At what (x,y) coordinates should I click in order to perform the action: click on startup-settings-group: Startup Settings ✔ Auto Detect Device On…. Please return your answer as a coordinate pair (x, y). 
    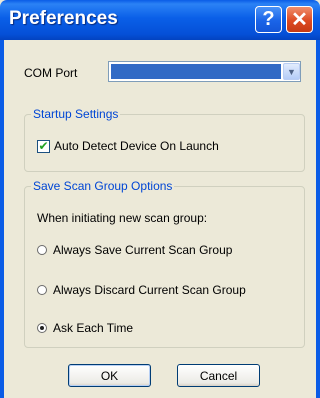
    Looking at the image, I should click on (164, 139).